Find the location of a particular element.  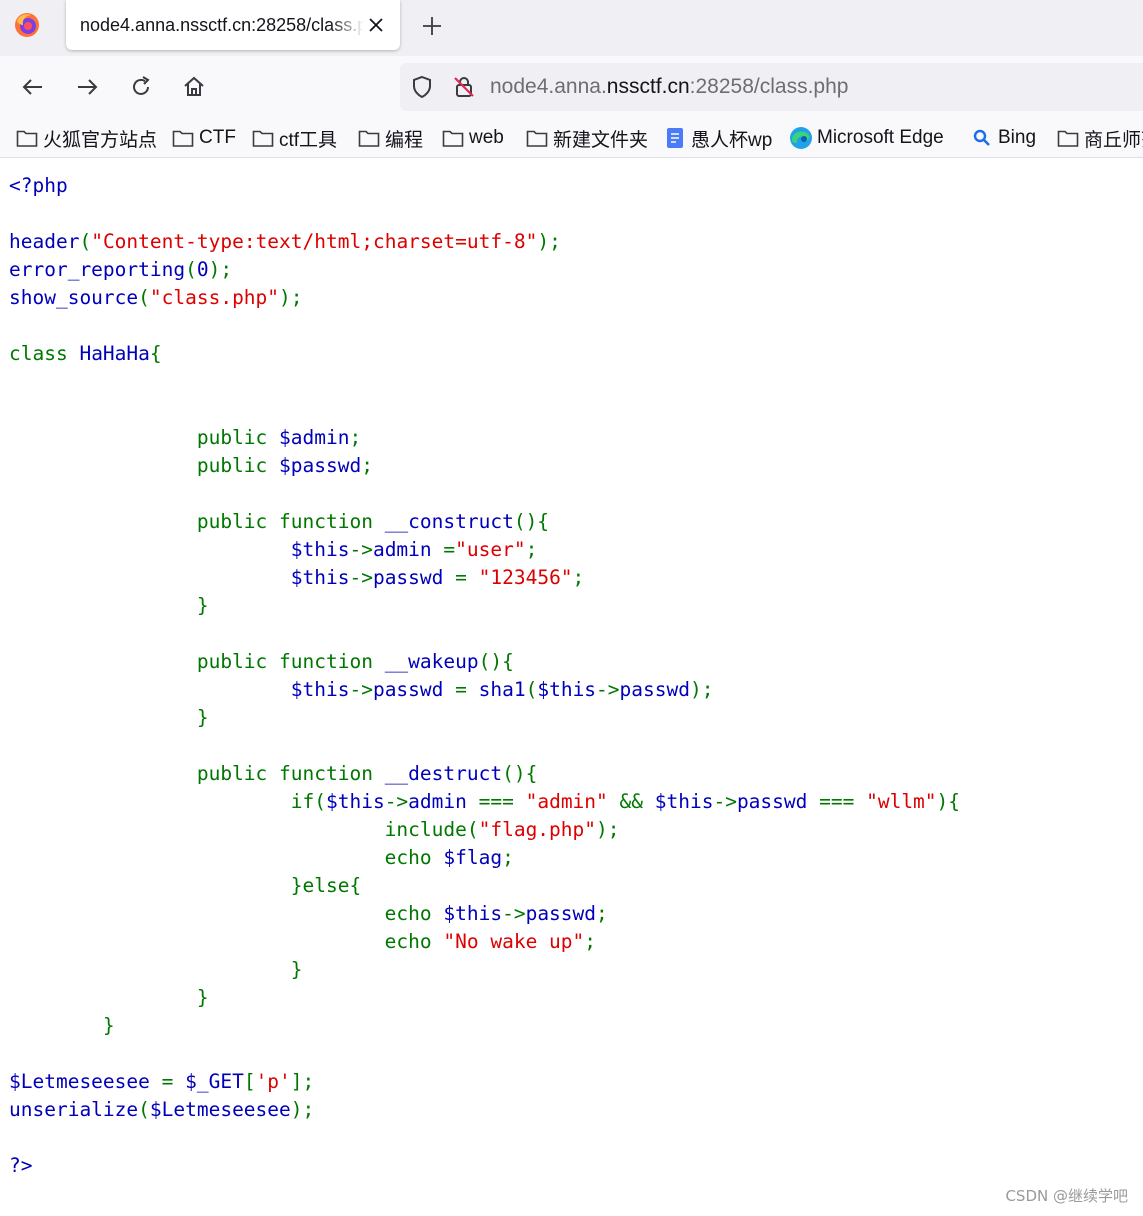

code-keyword-token: === is located at coordinates (502, 801).